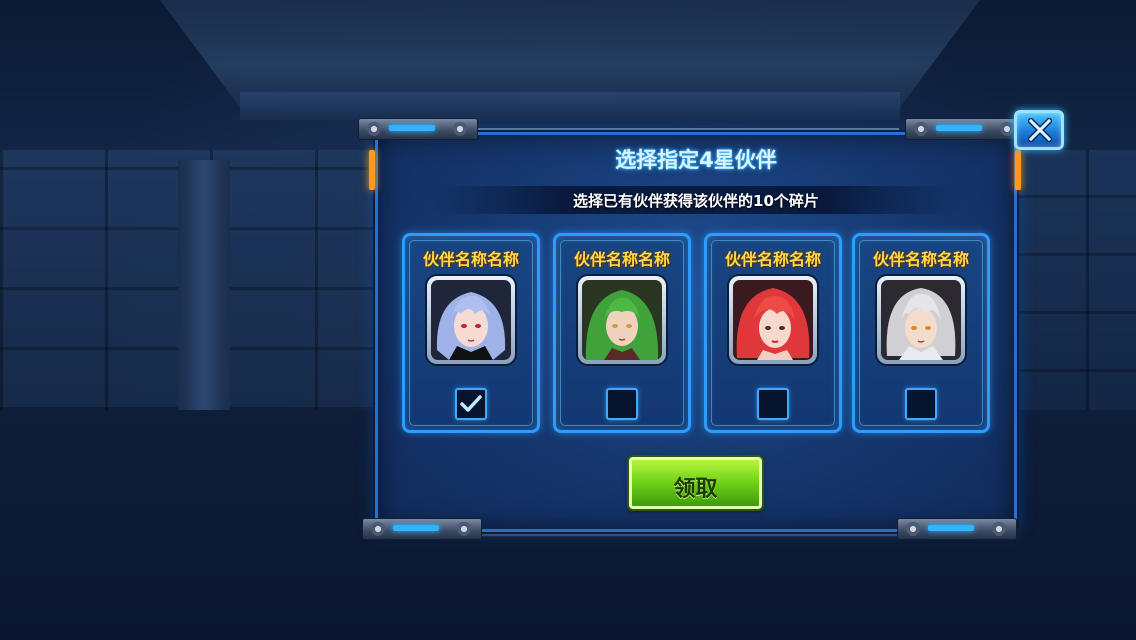 This screenshot has width=1136, height=640. I want to click on close-icon, so click(1040, 130).